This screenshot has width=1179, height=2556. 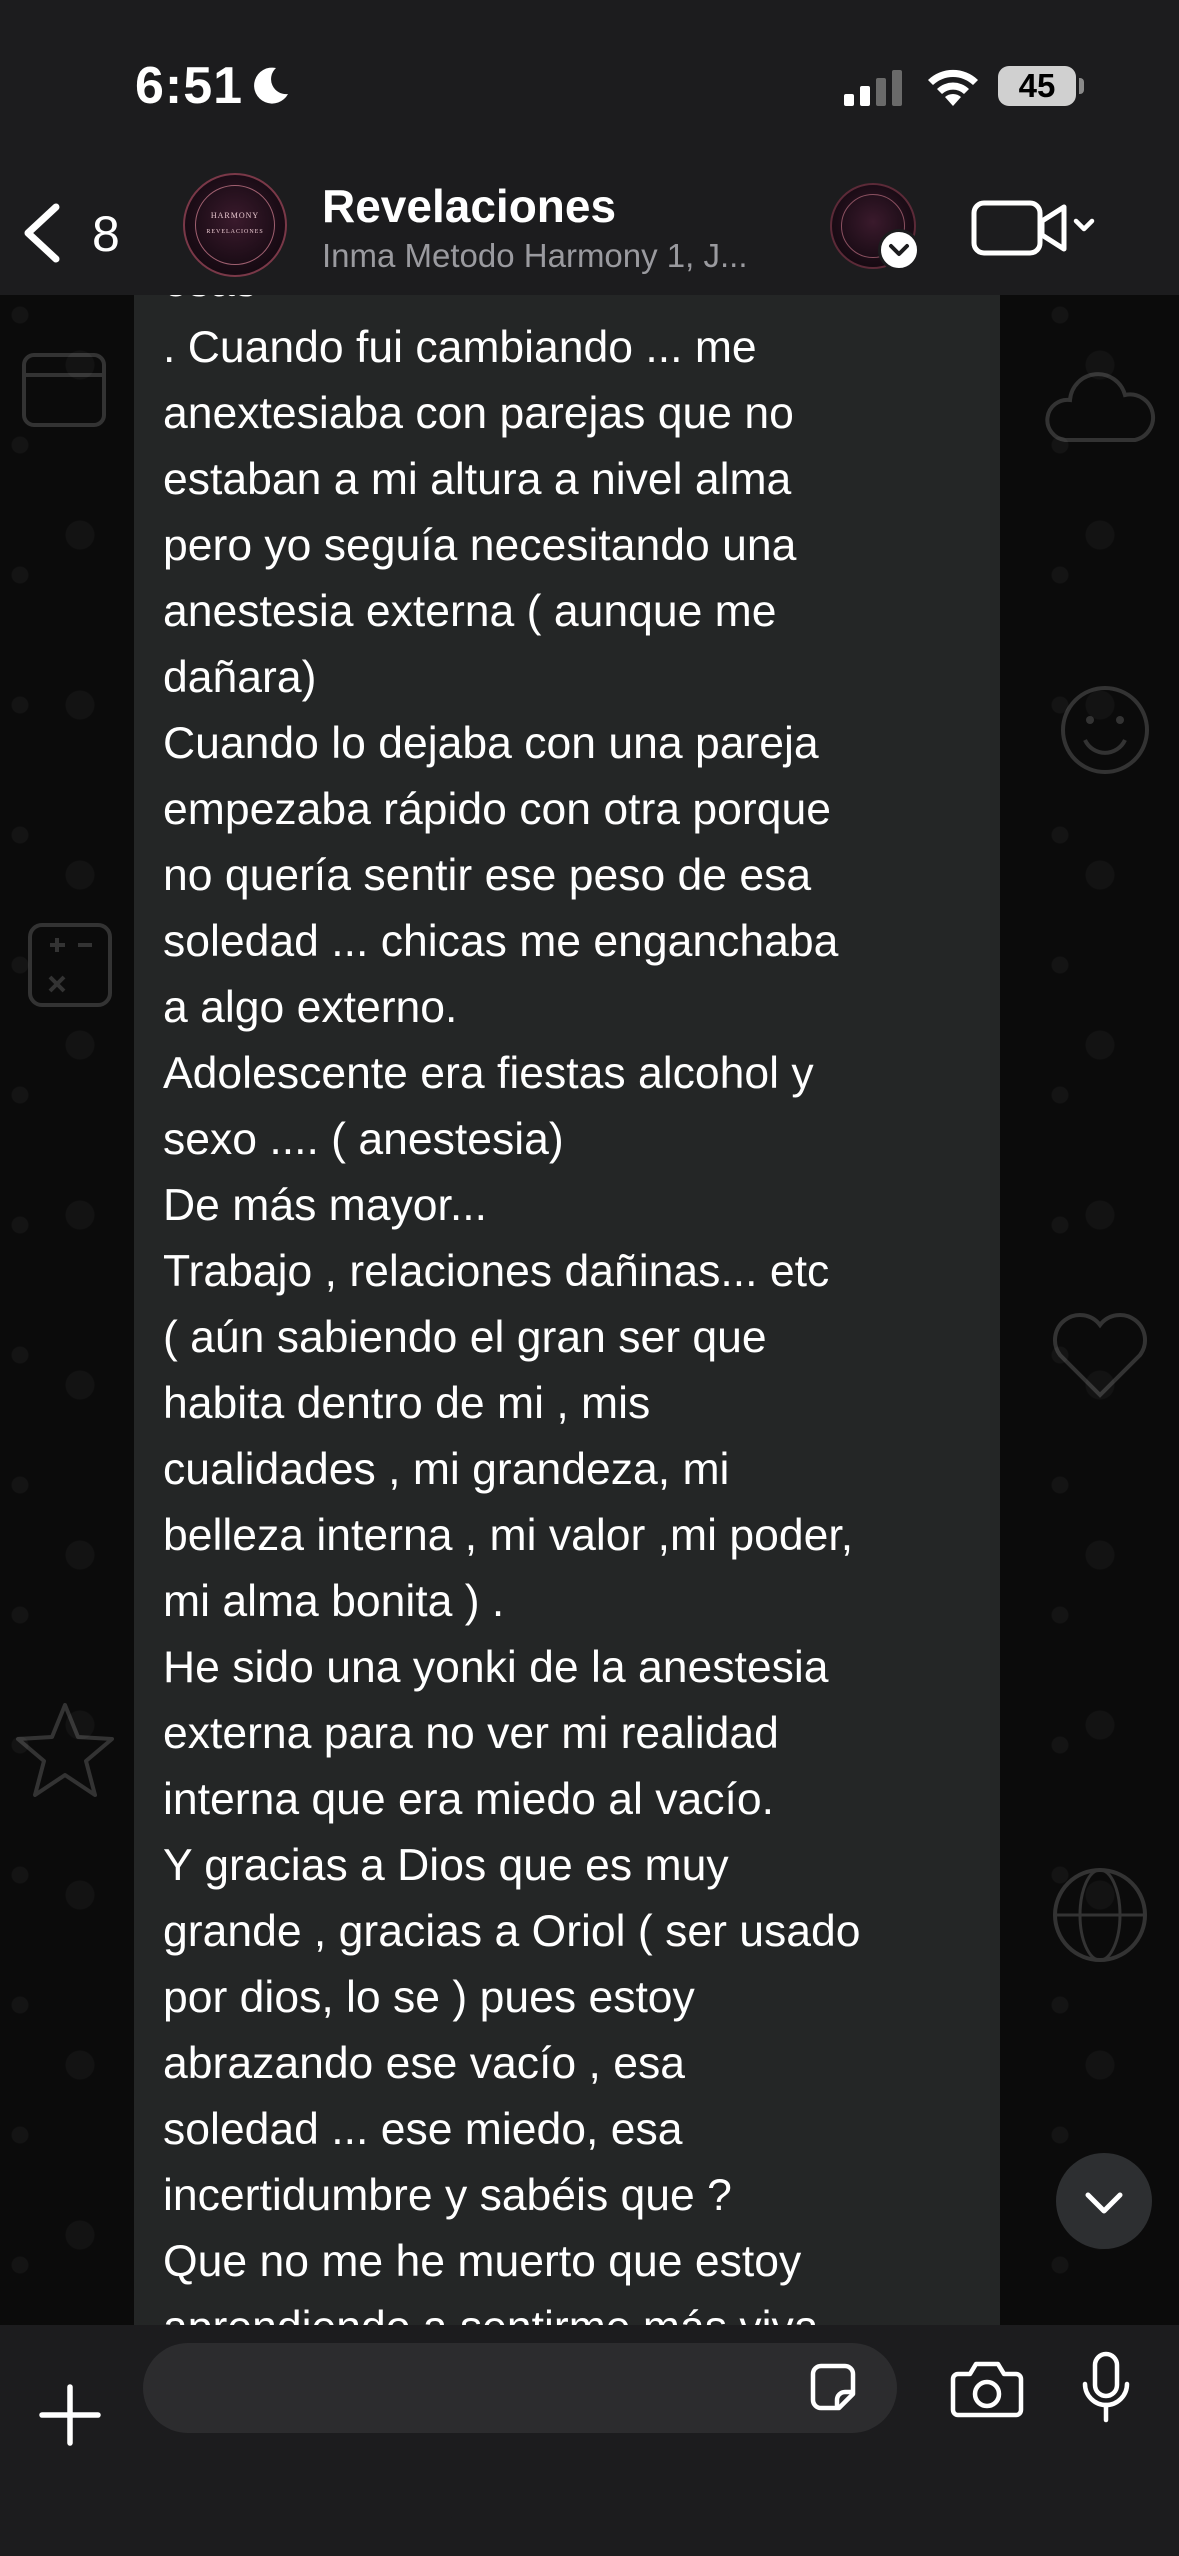 What do you see at coordinates (235, 215) in the screenshot?
I see `avatar-brand: HARMONY` at bounding box center [235, 215].